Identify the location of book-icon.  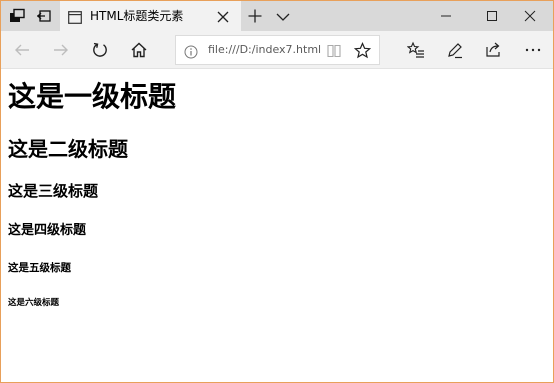
(334, 51).